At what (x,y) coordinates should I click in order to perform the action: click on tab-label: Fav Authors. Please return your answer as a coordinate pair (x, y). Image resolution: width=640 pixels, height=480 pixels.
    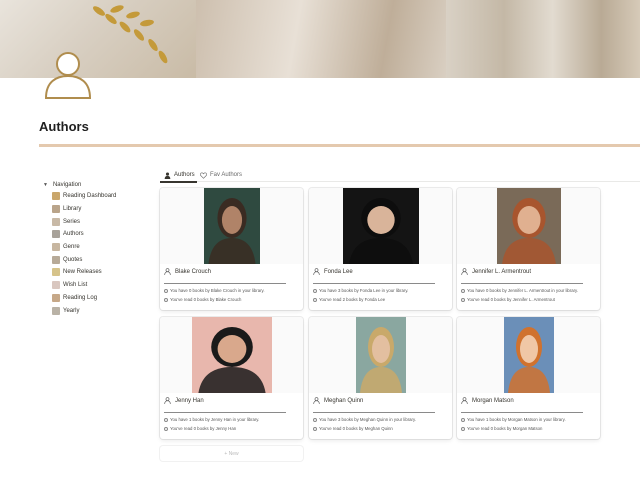
    Looking at the image, I should click on (226, 175).